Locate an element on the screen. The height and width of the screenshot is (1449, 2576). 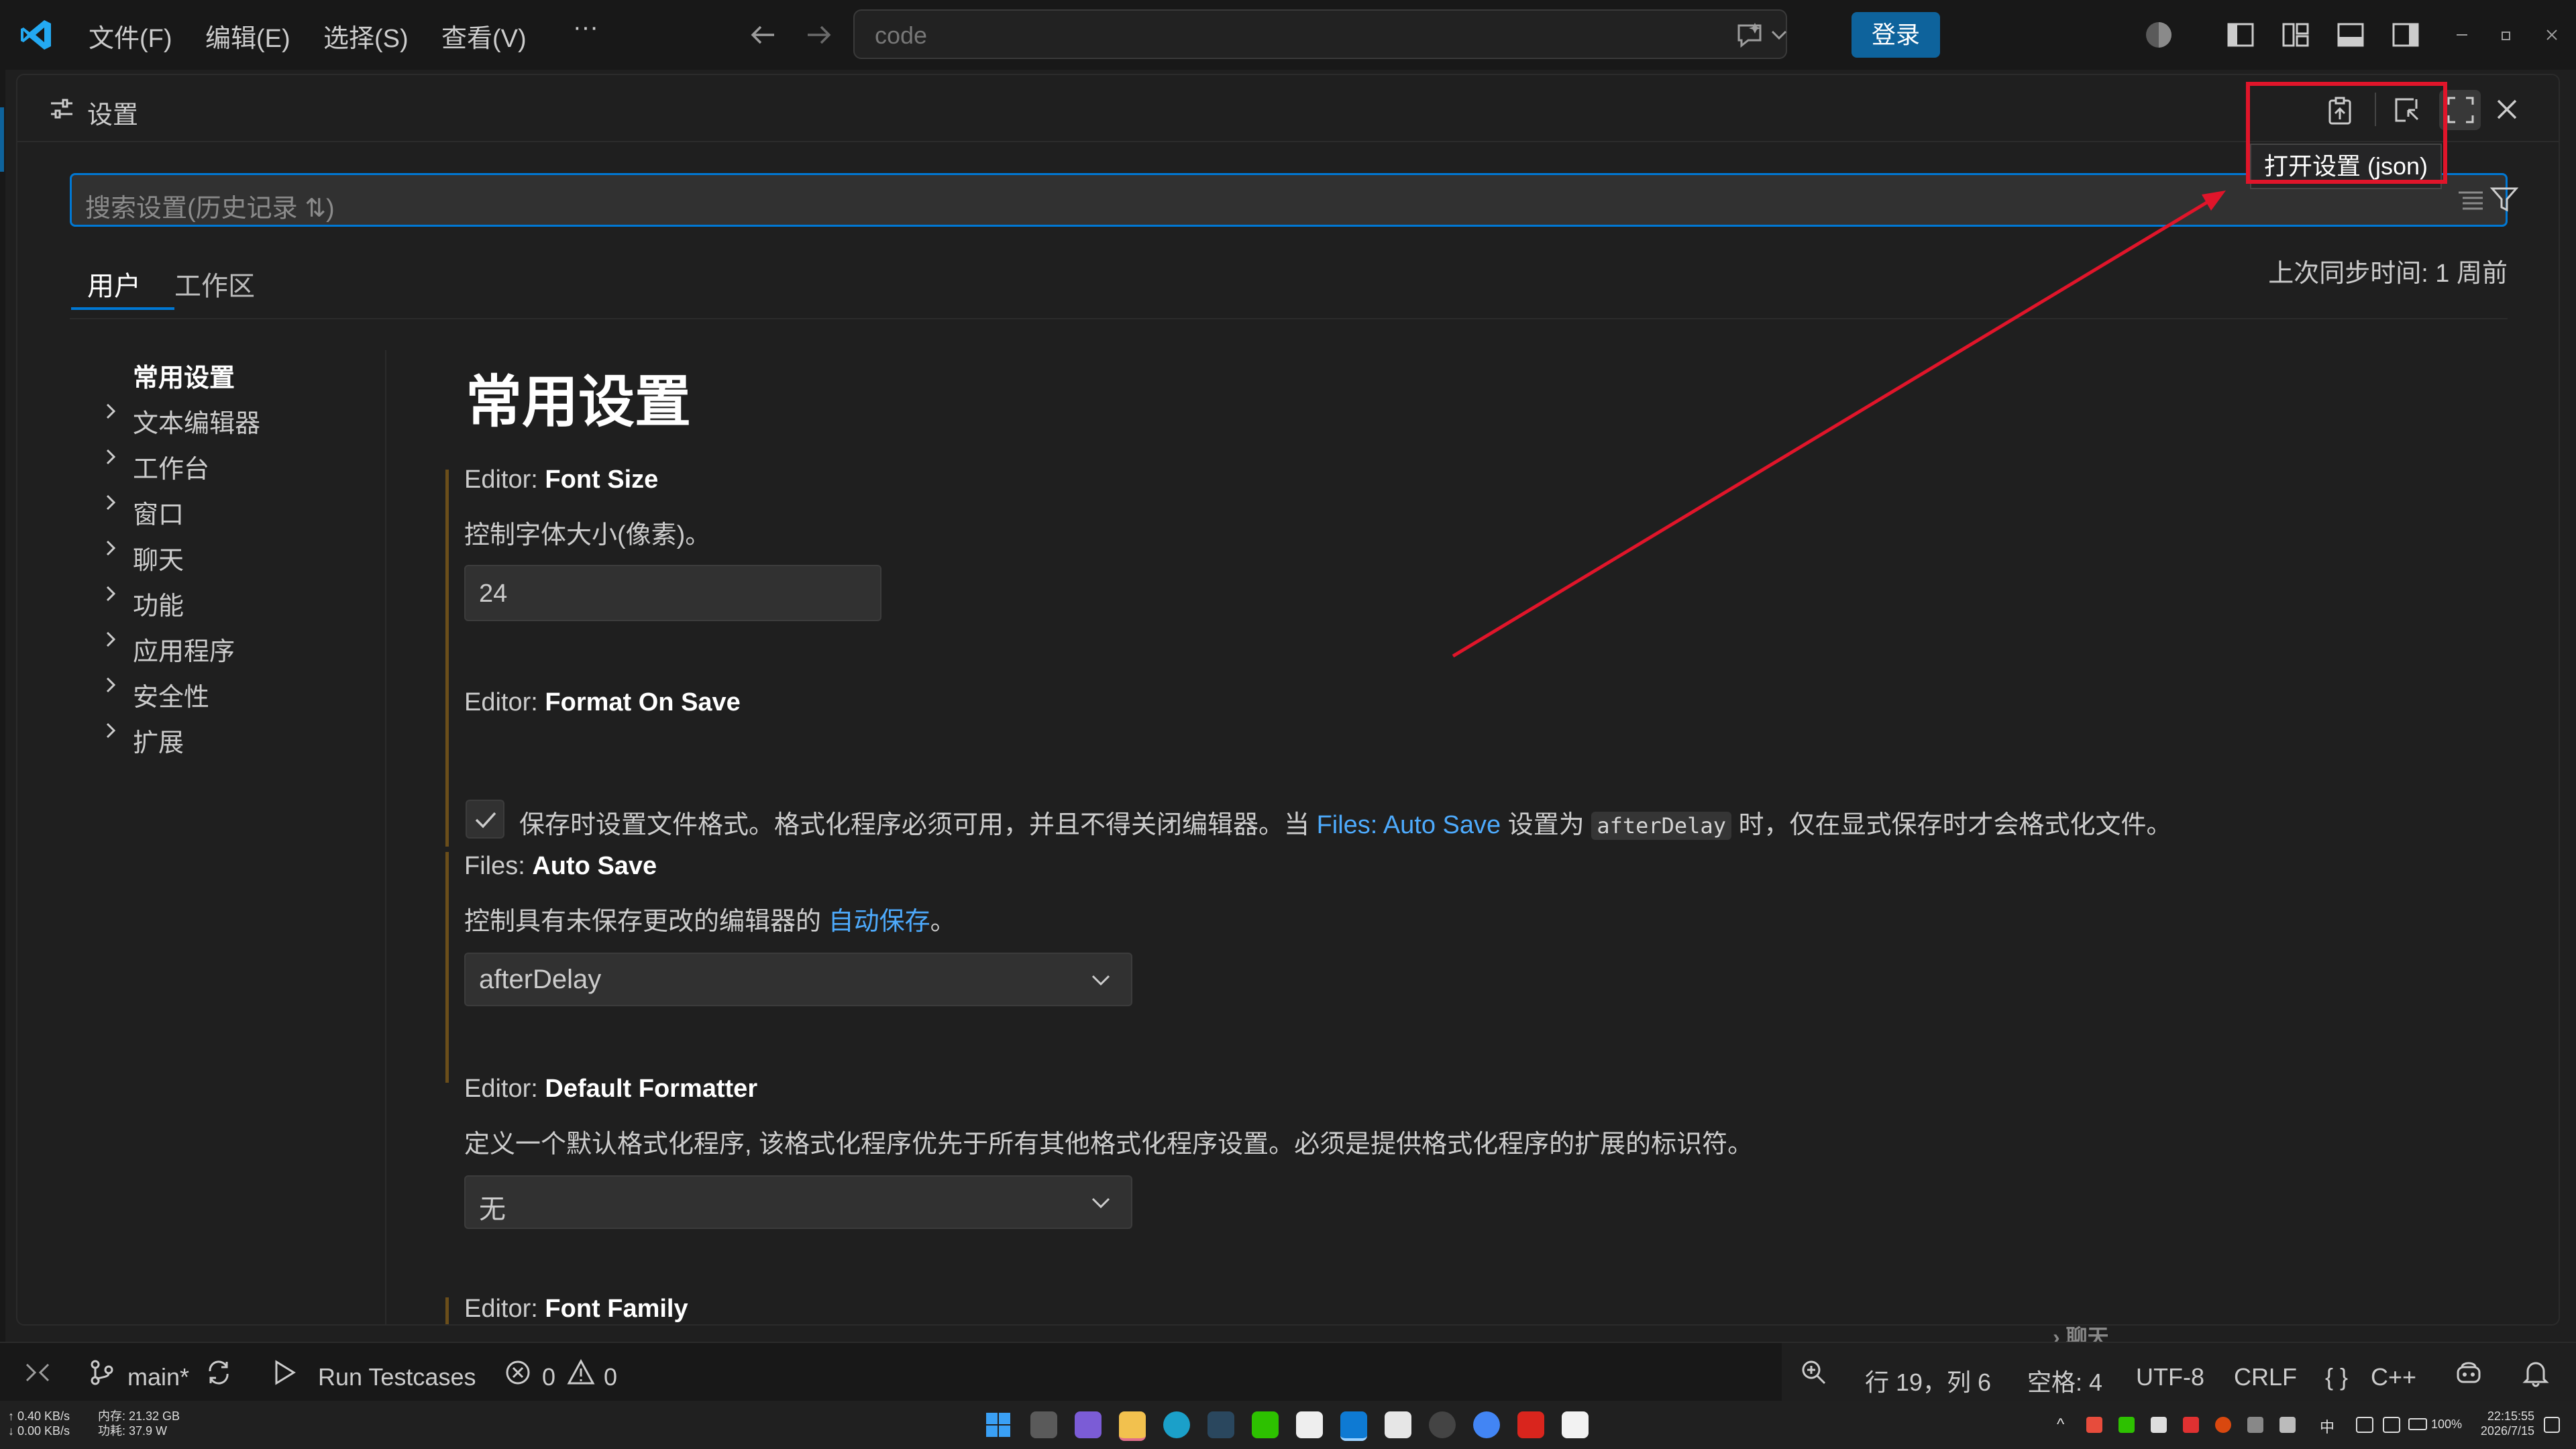
sync-icon is located at coordinates (218, 1372).